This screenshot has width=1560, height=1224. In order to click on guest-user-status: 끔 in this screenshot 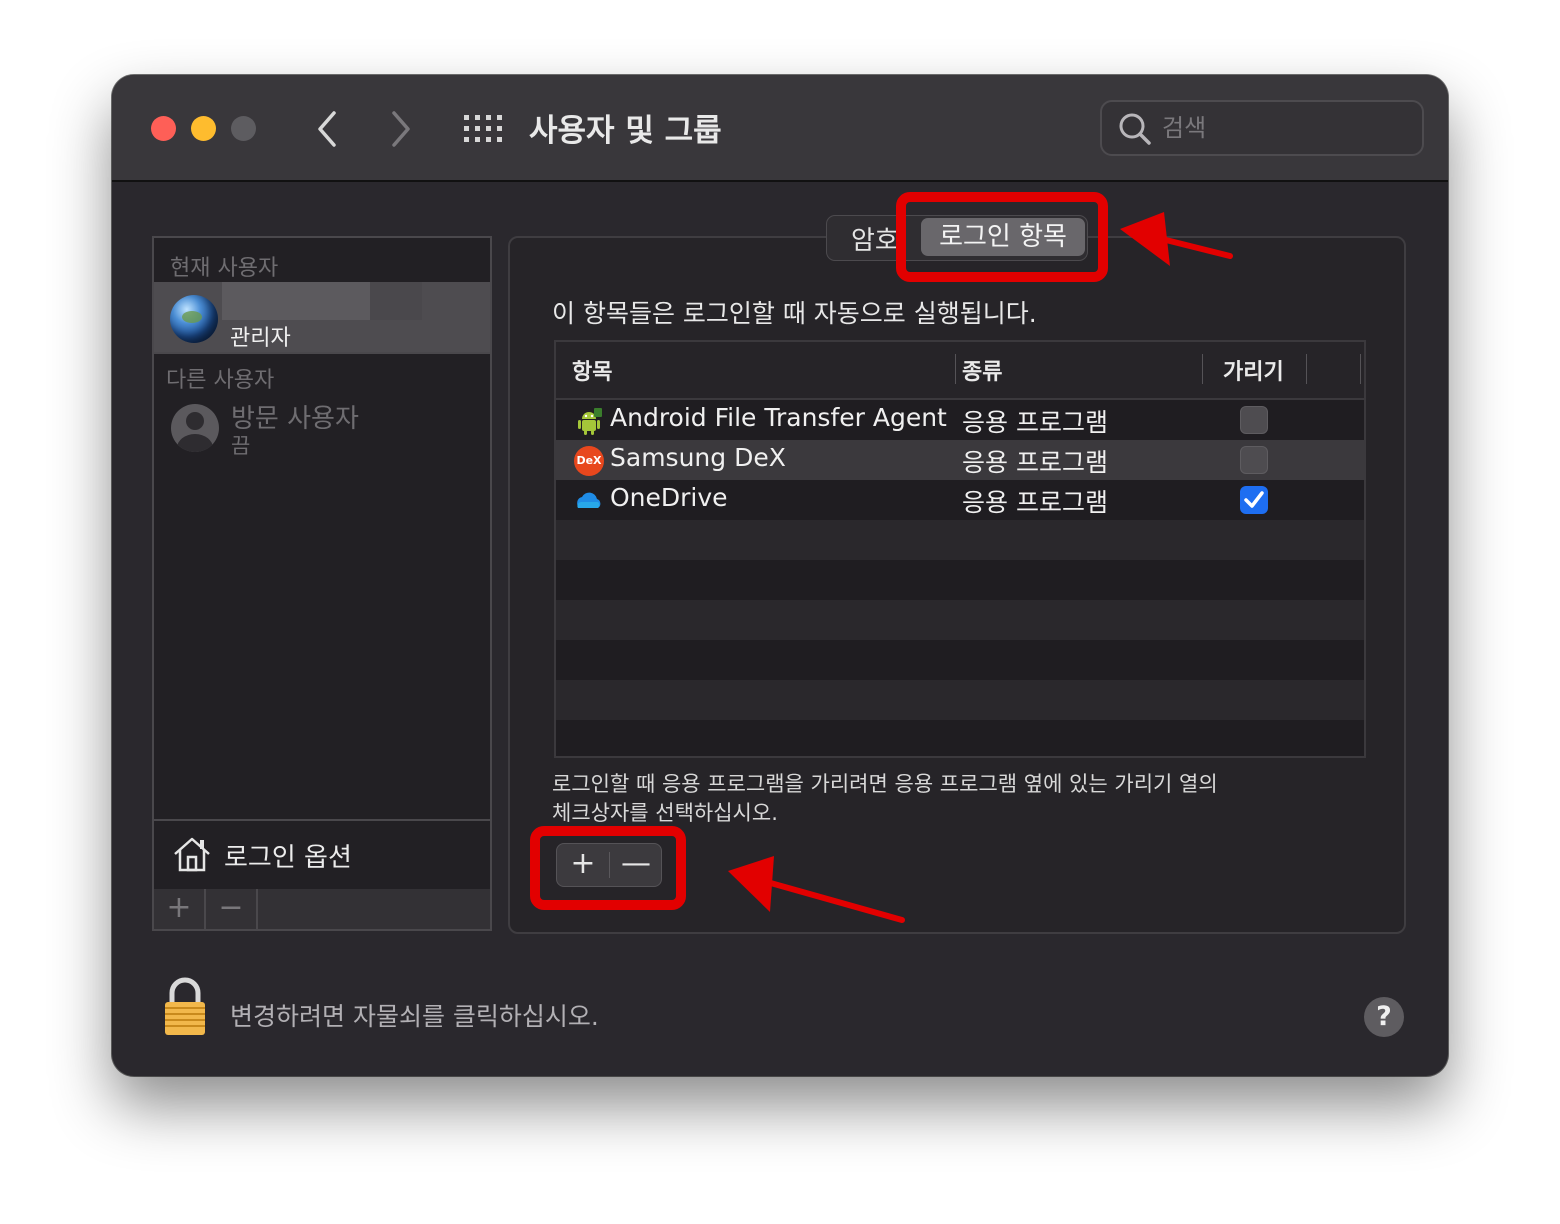, I will do `click(241, 446)`.